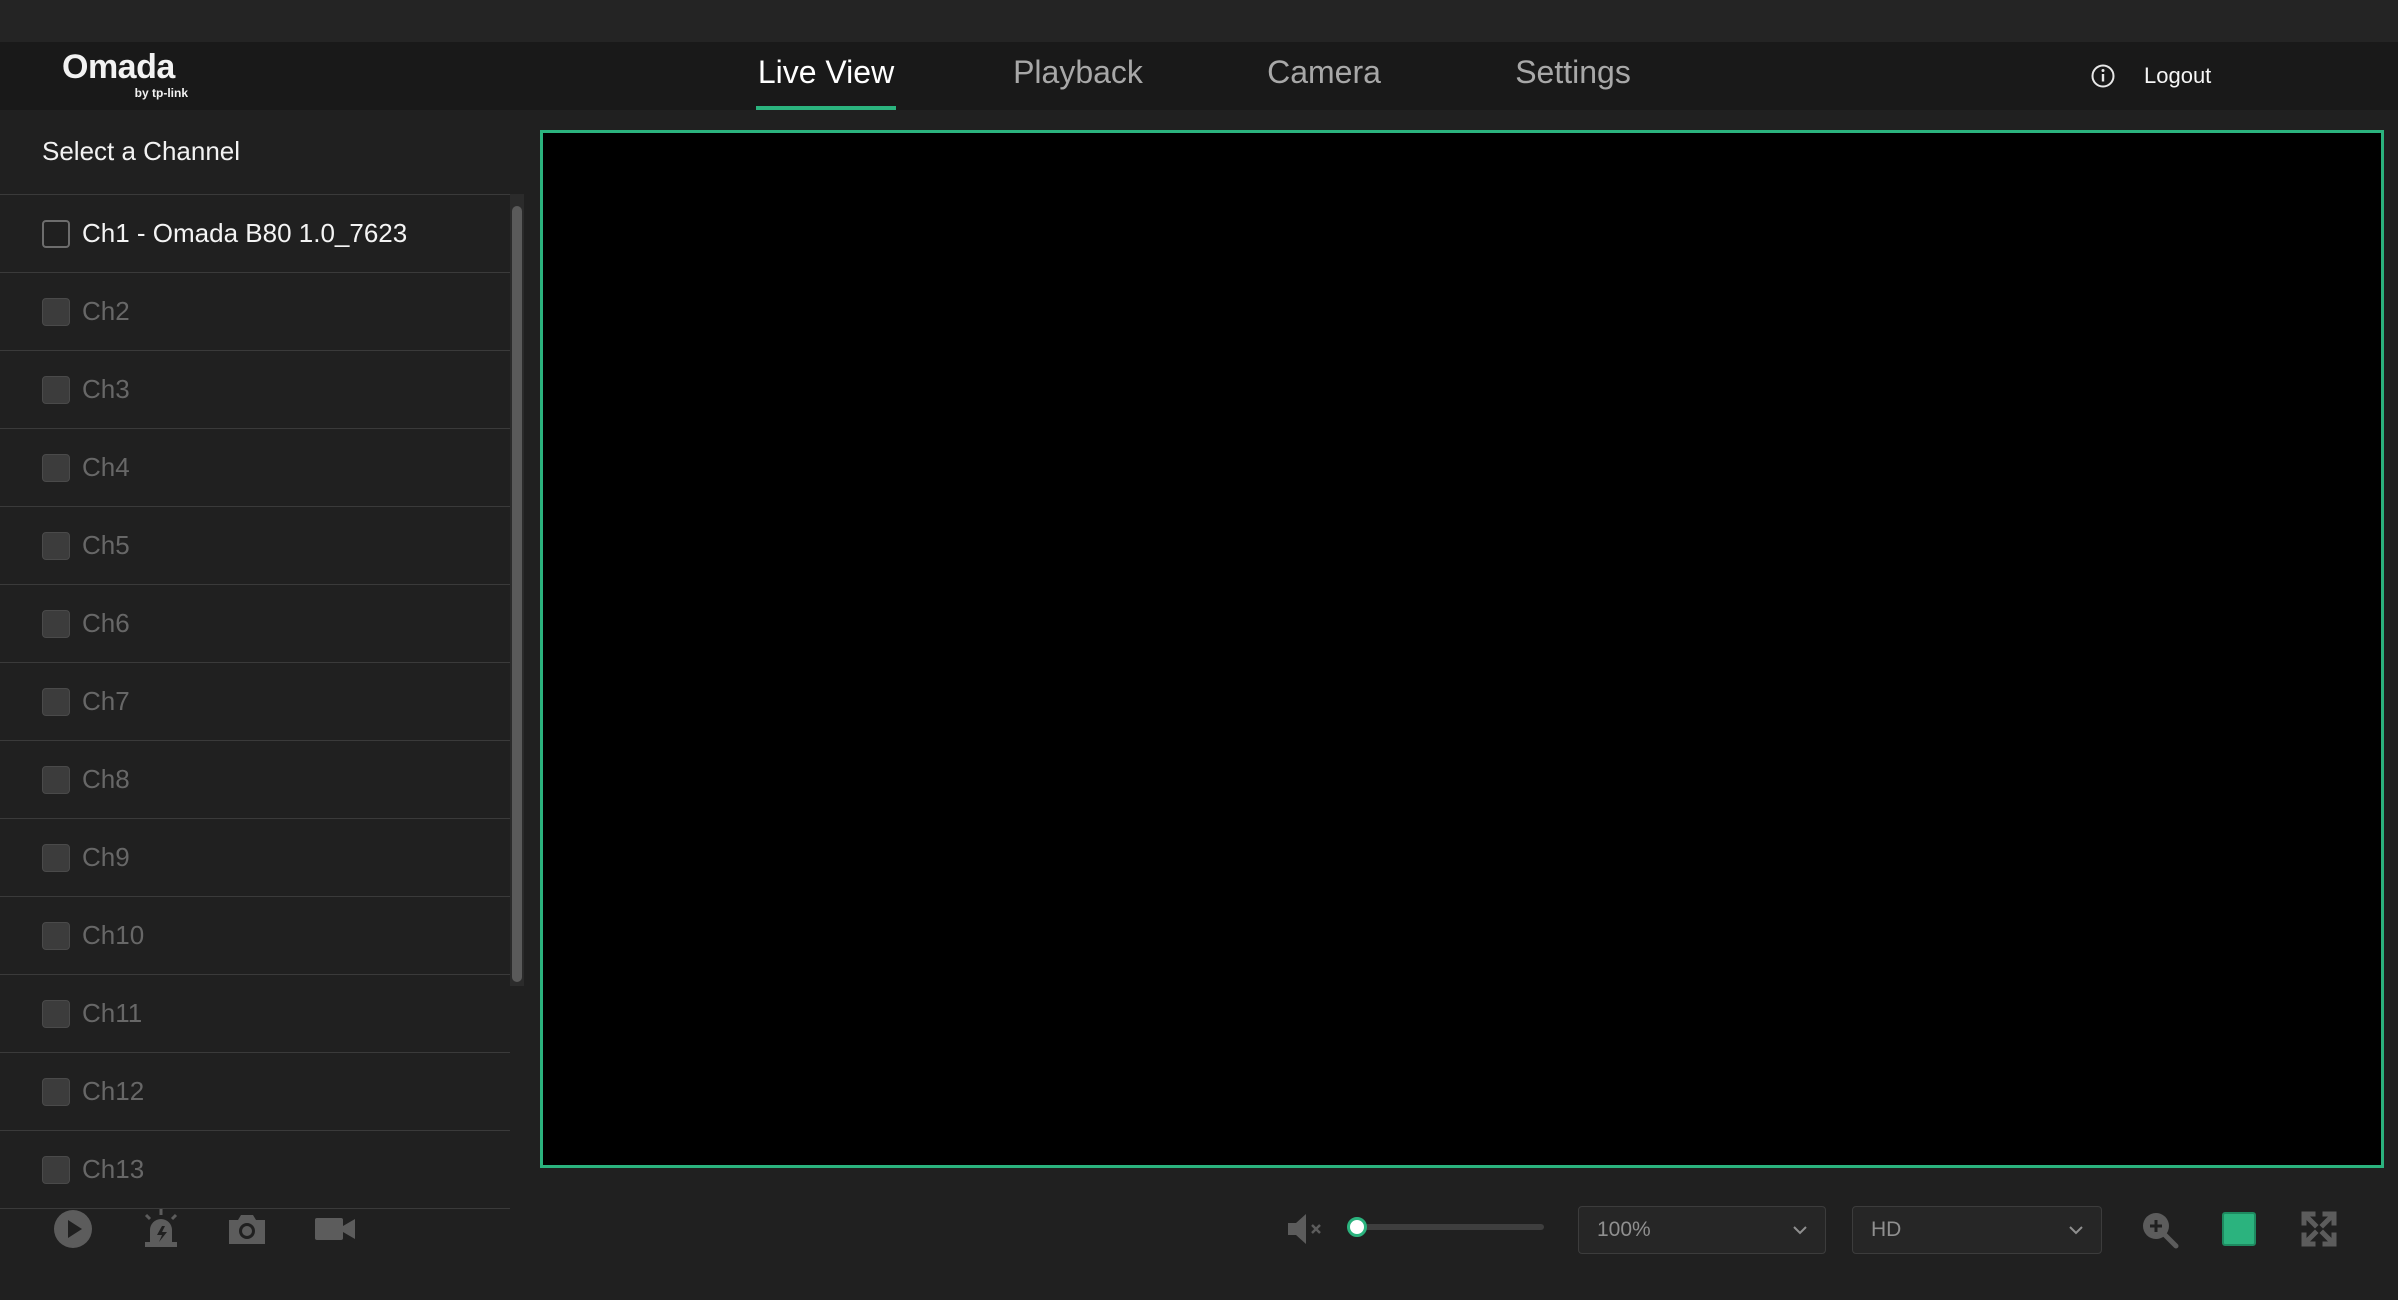 The height and width of the screenshot is (1300, 2398). I want to click on info-circle-icon, so click(2103, 76).